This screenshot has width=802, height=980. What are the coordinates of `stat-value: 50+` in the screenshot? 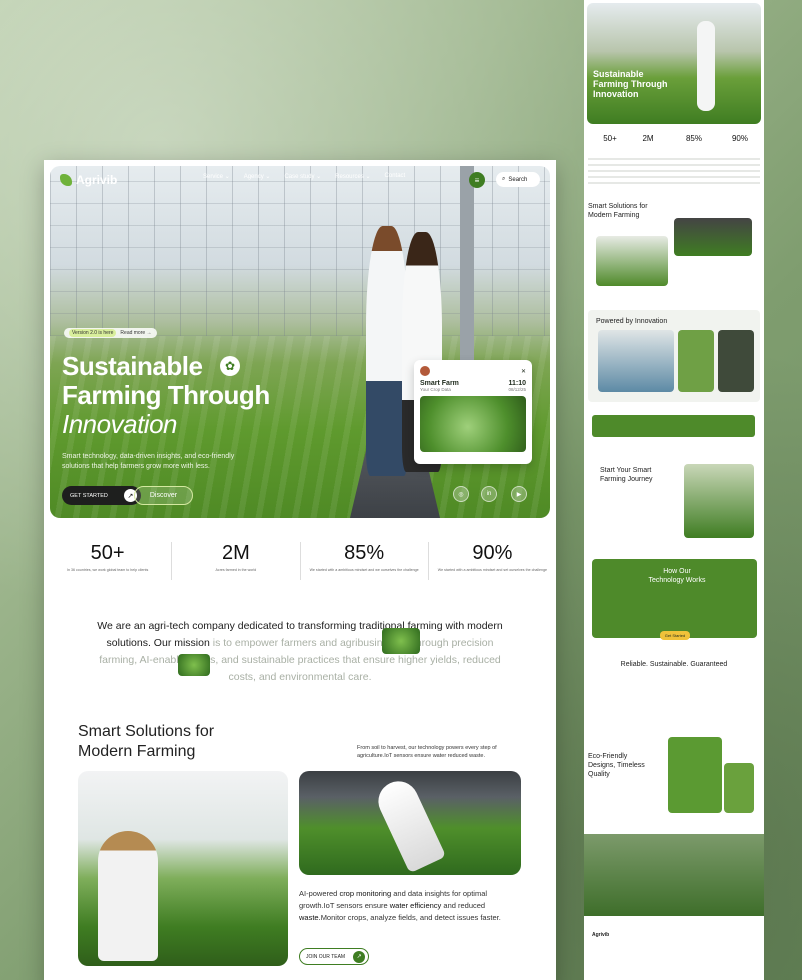 It's located at (107, 553).